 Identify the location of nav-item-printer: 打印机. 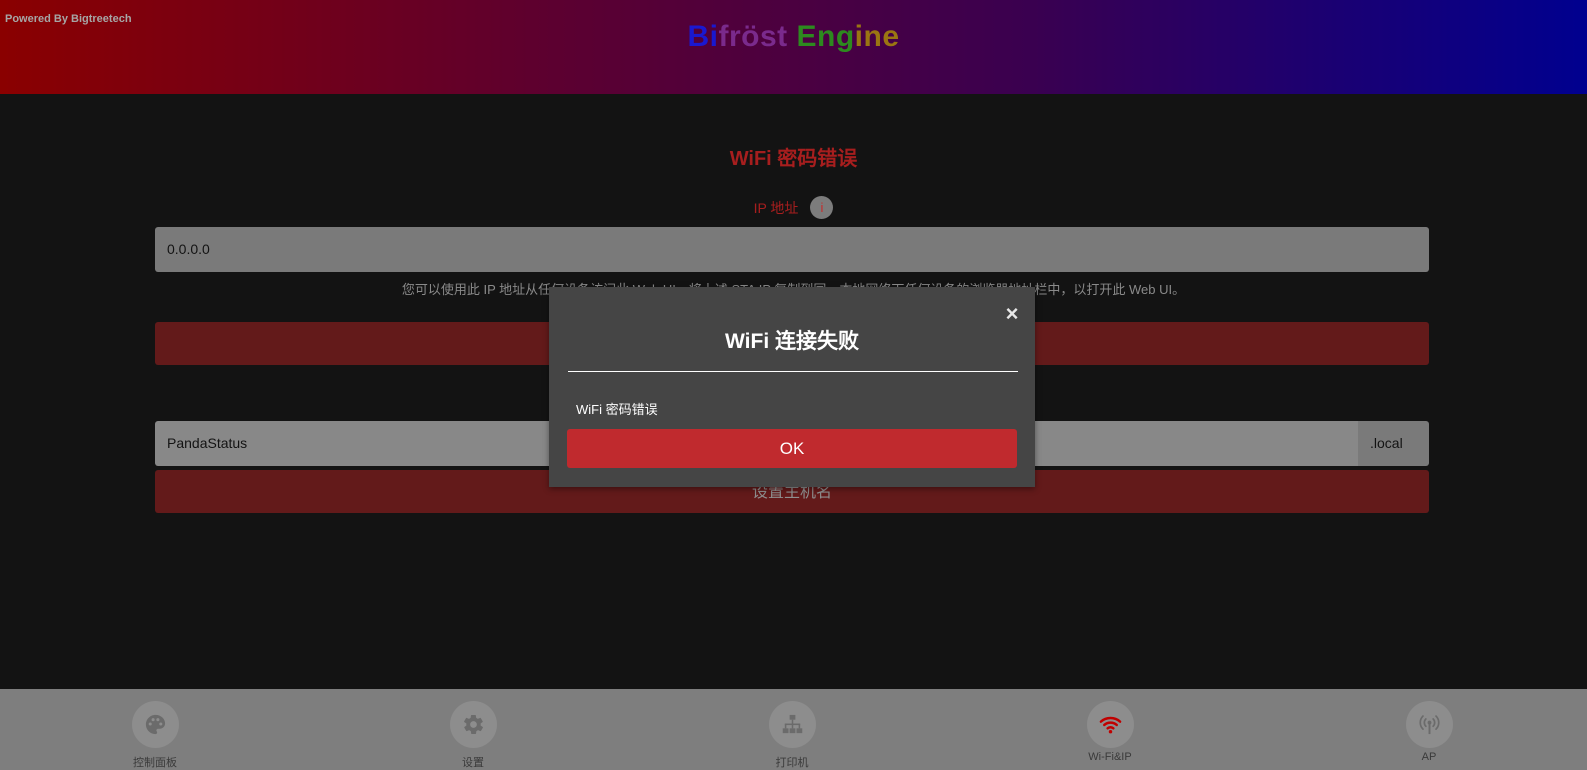
(792, 729).